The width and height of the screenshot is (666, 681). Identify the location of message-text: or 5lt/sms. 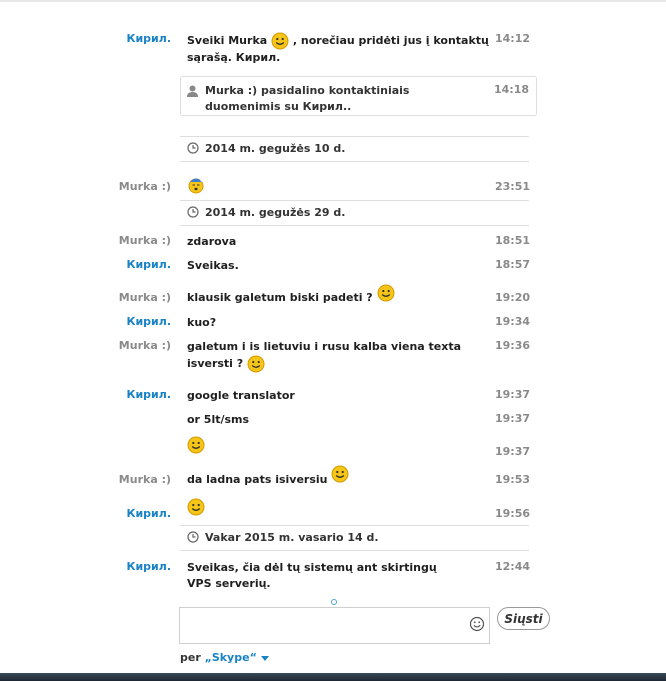
(218, 419).